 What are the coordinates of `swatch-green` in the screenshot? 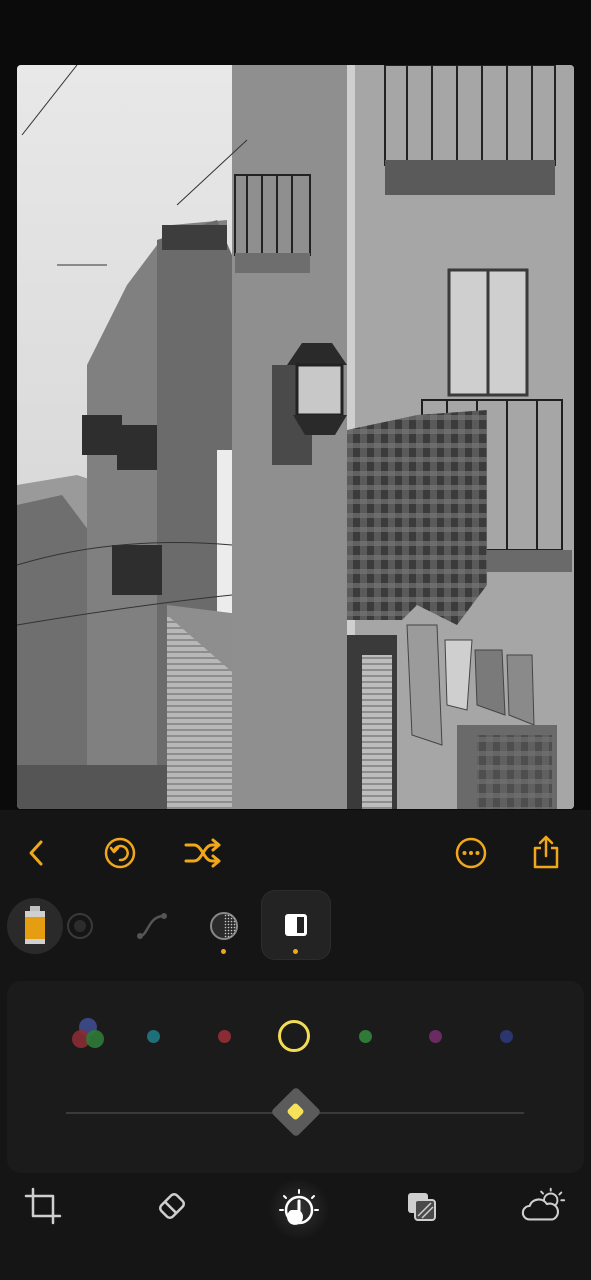 It's located at (365, 1036).